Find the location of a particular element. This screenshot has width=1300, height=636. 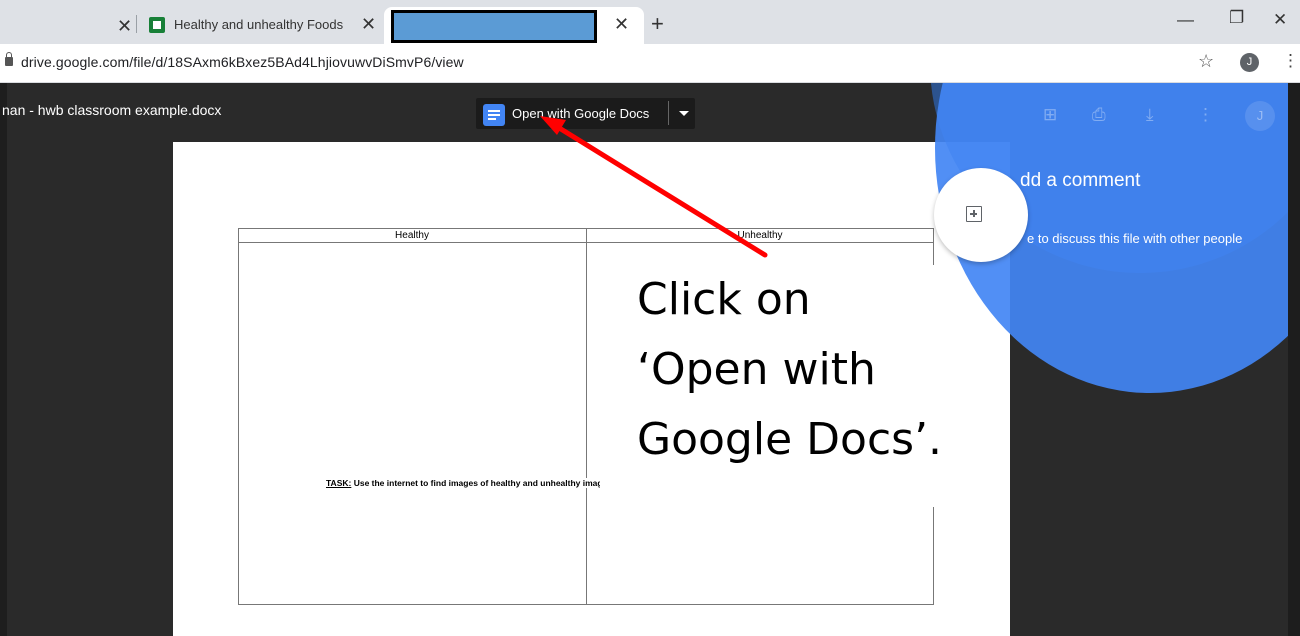

column-header-unhealthy: Unhealthy is located at coordinates (760, 235).